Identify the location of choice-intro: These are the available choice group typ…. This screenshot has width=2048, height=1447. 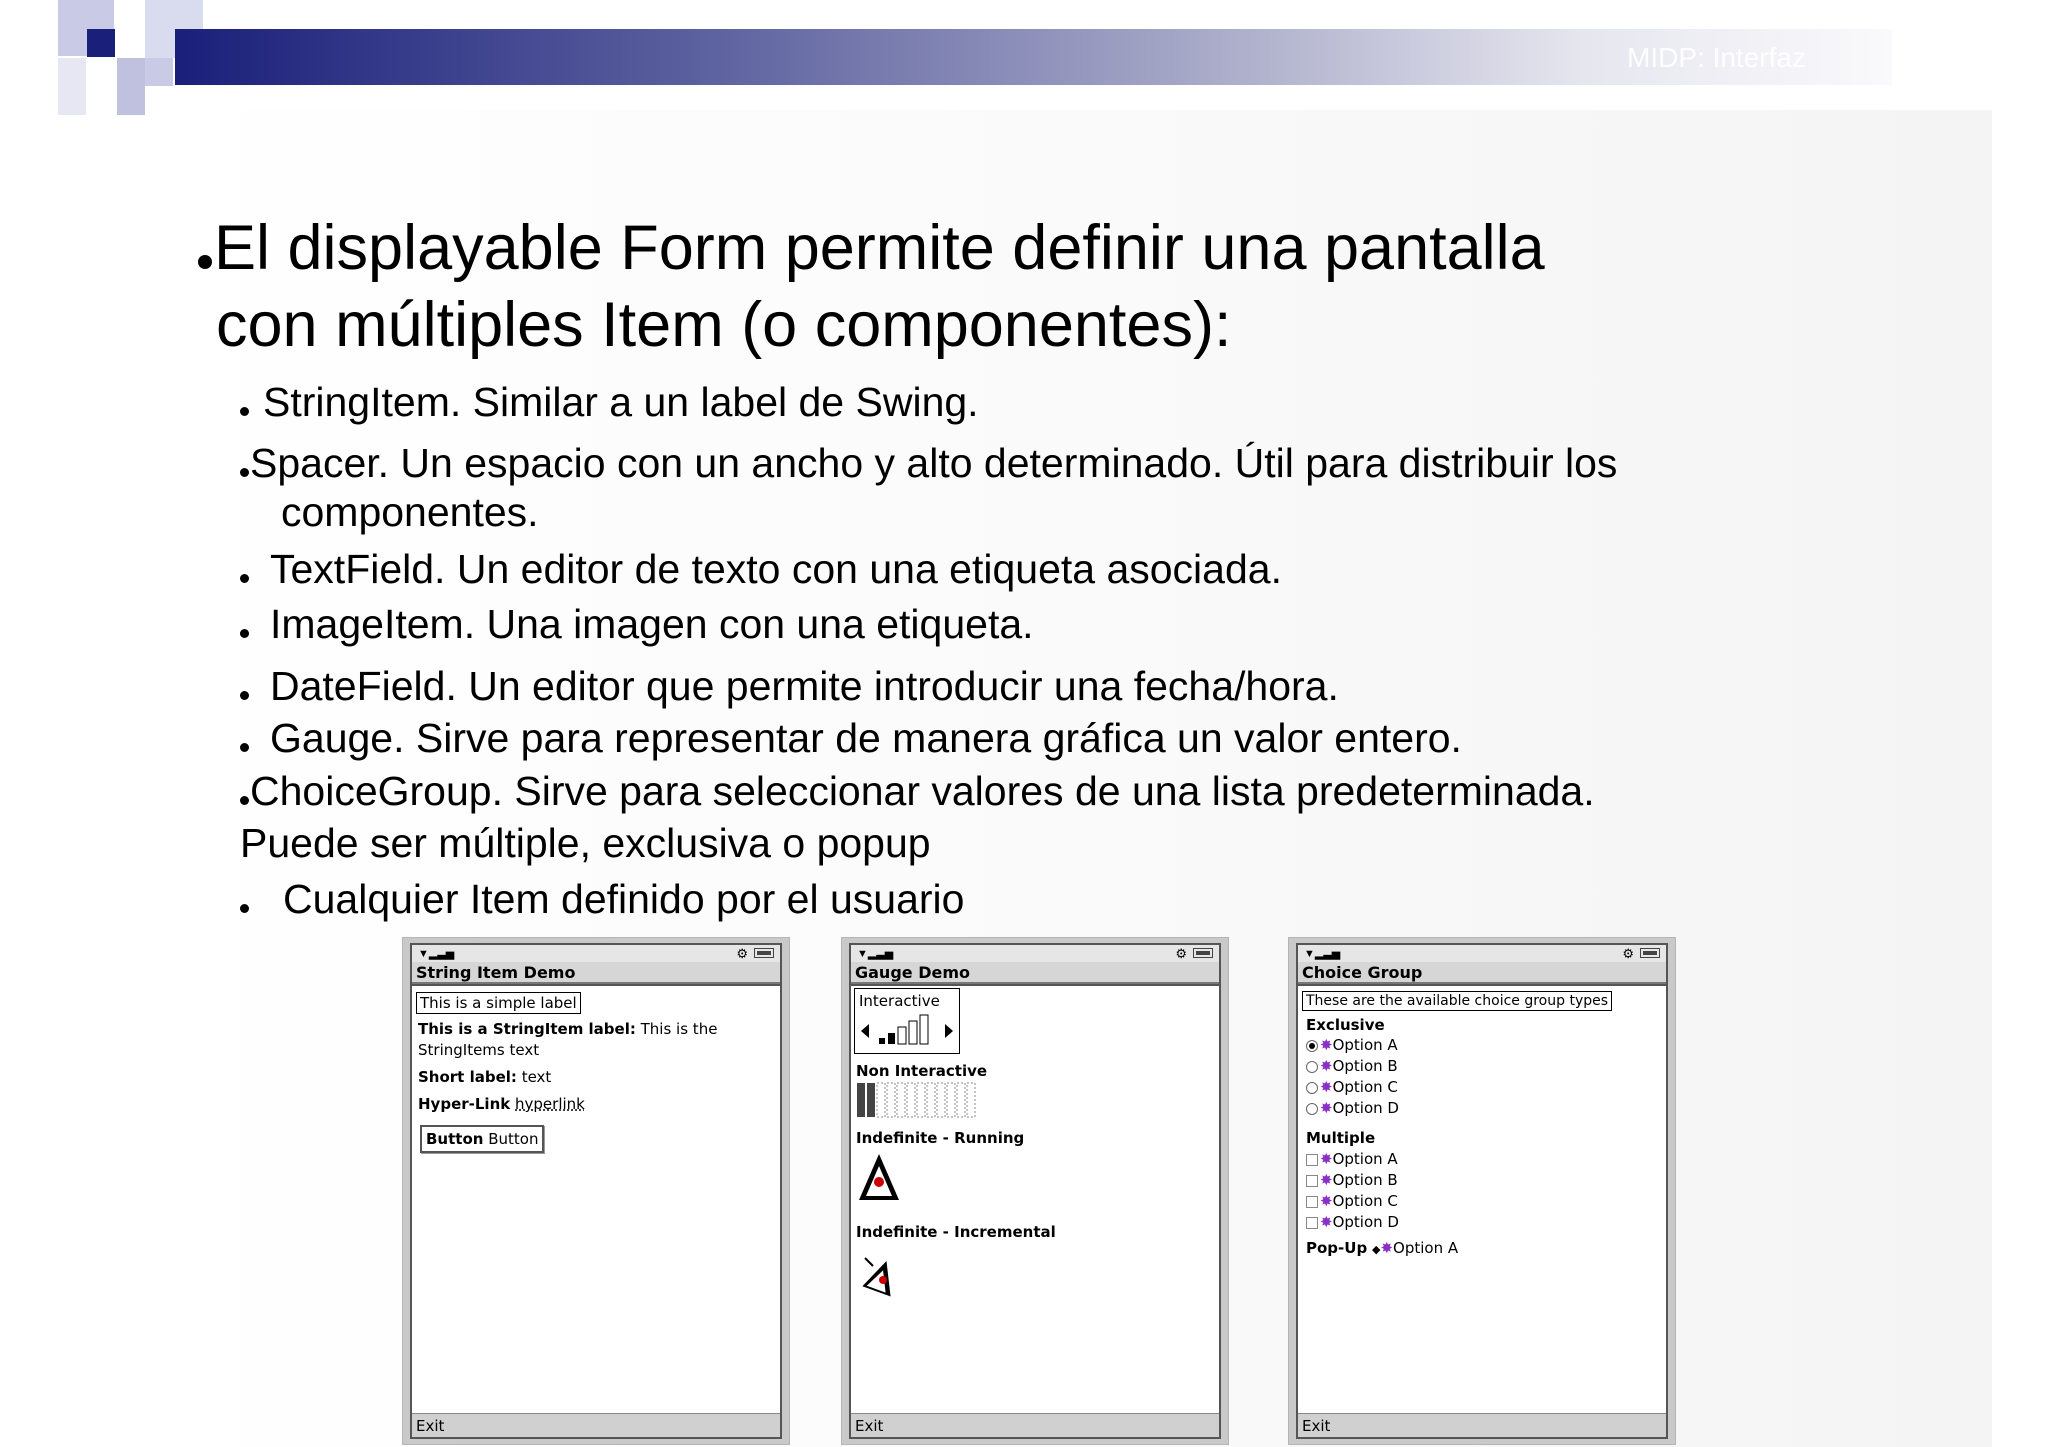
(1457, 1001).